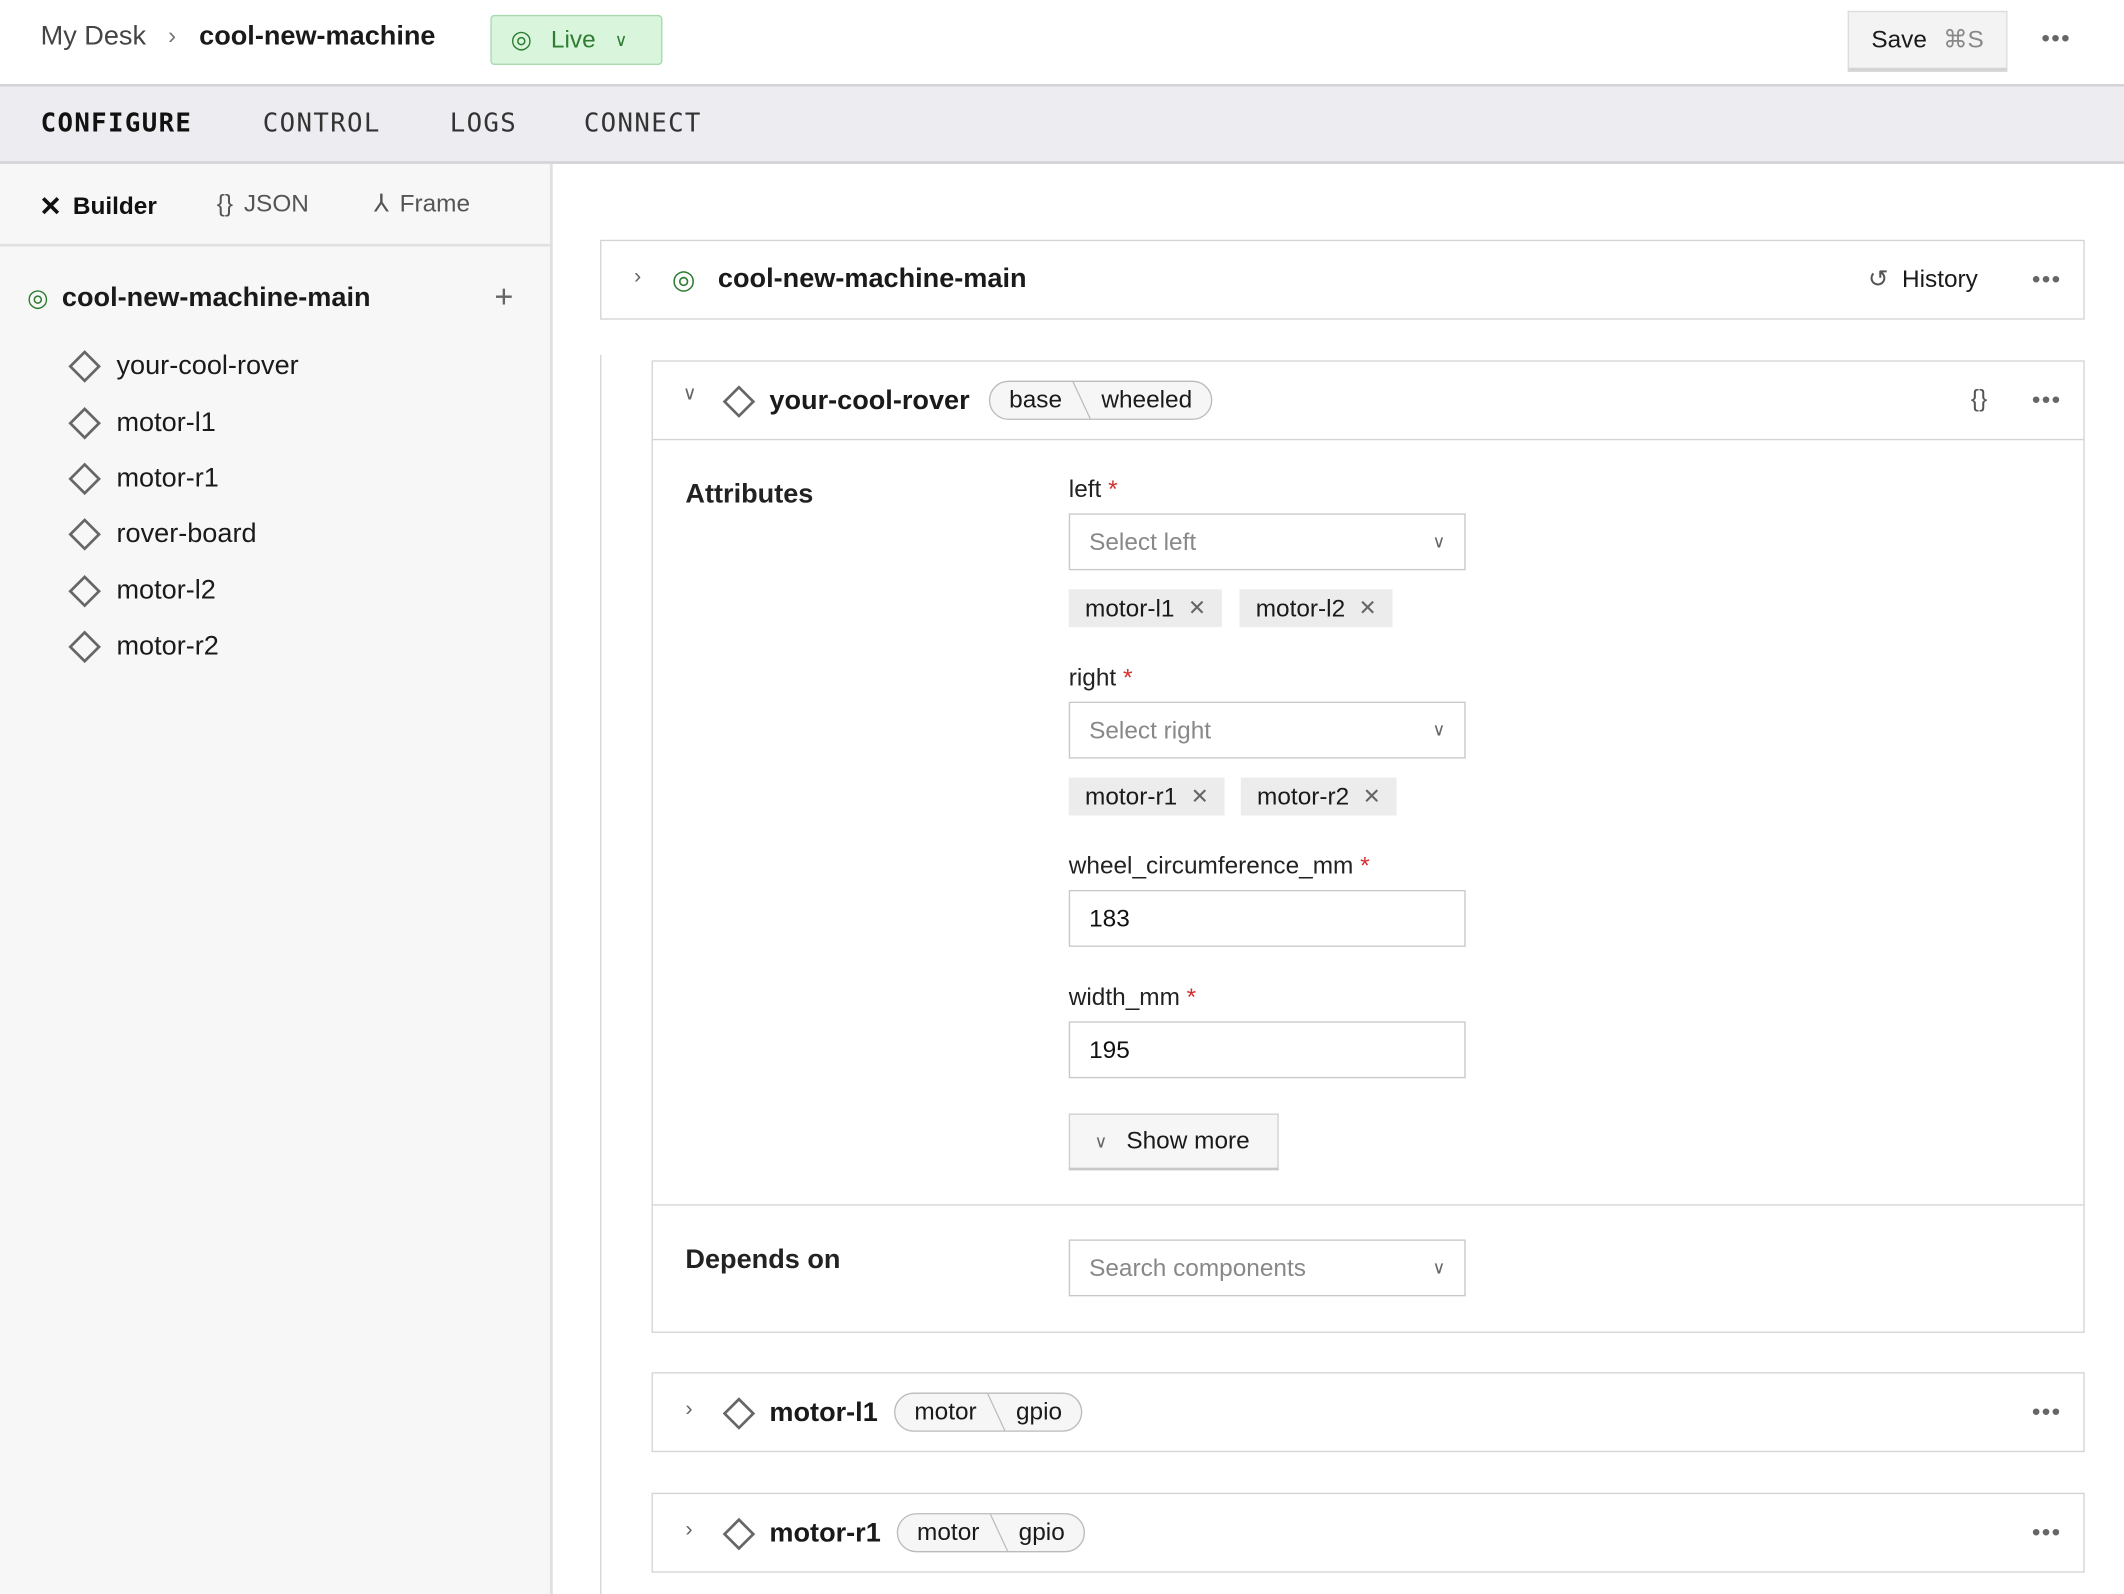 The width and height of the screenshot is (2124, 1594). Describe the element at coordinates (643, 123) in the screenshot. I see `tab-connect: CONNECT` at that location.